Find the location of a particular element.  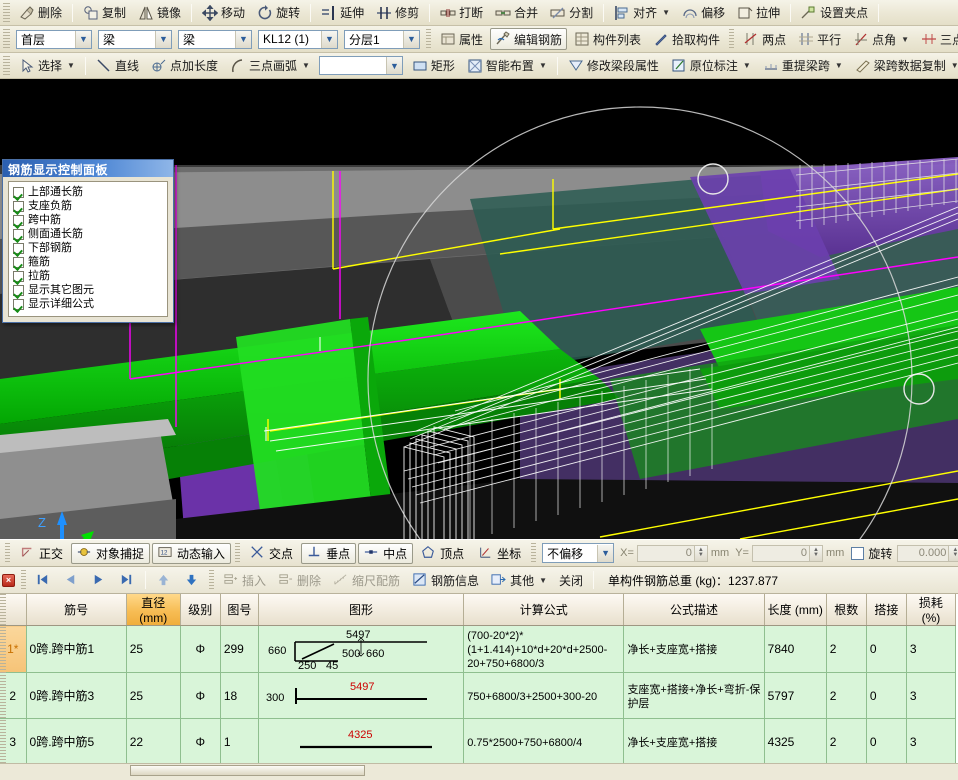

x-input: 0 is located at coordinates (665, 553).